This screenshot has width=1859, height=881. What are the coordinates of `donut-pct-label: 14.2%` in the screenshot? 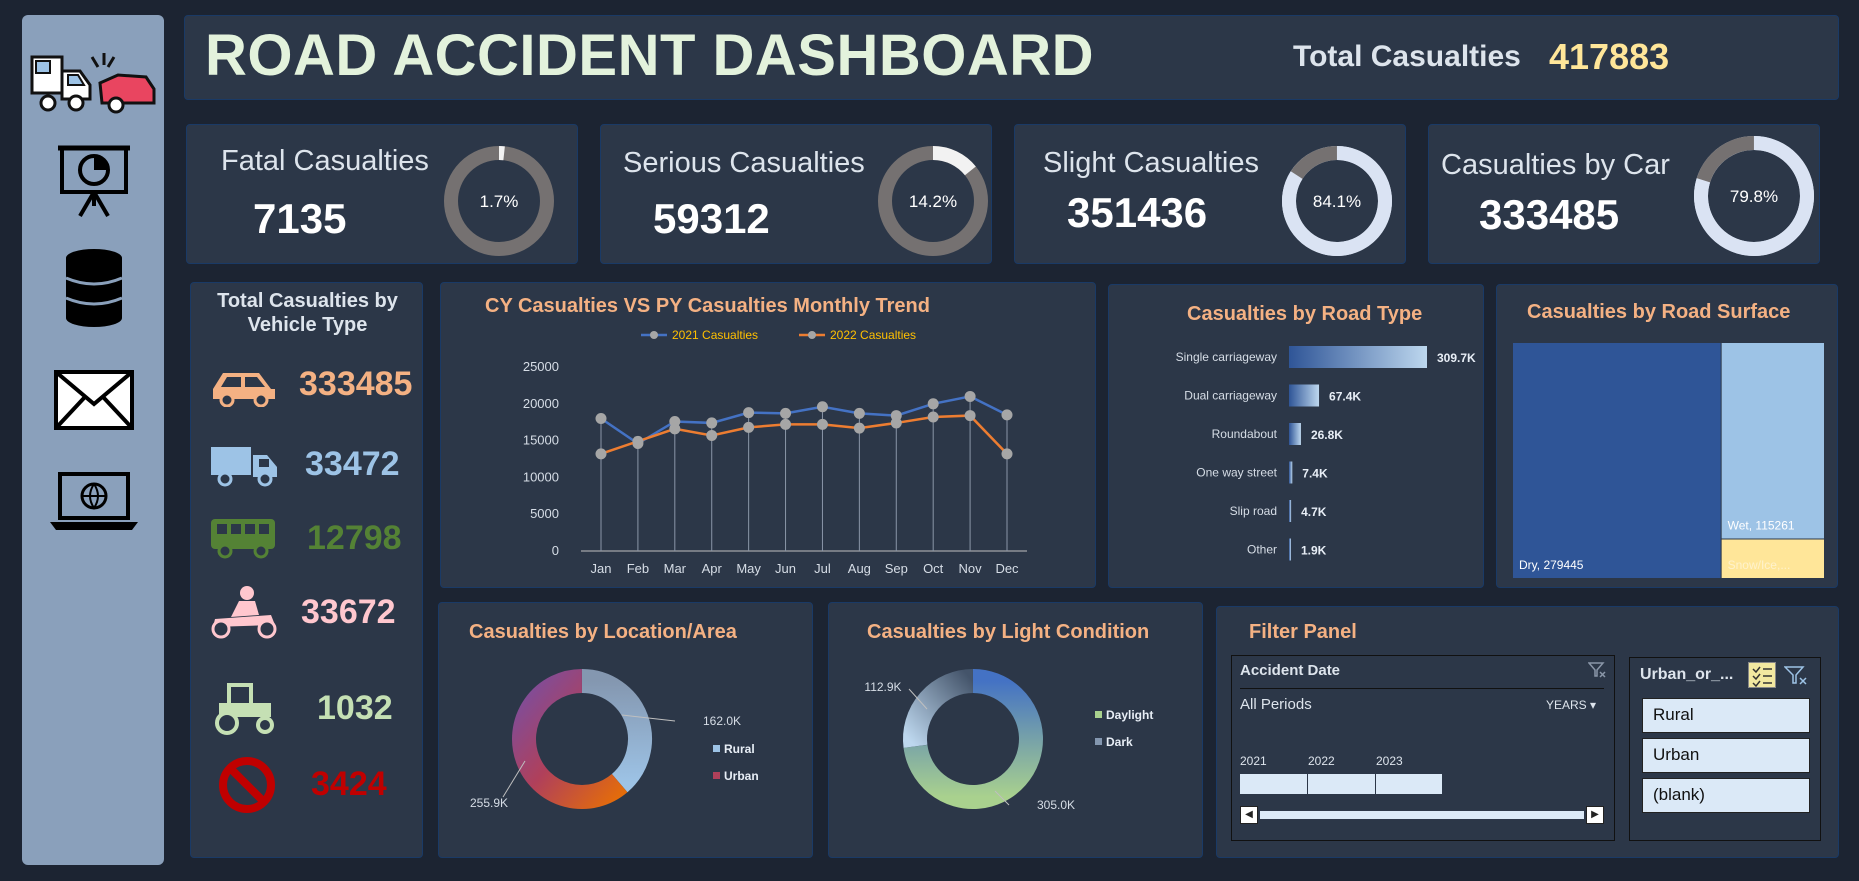 It's located at (933, 201).